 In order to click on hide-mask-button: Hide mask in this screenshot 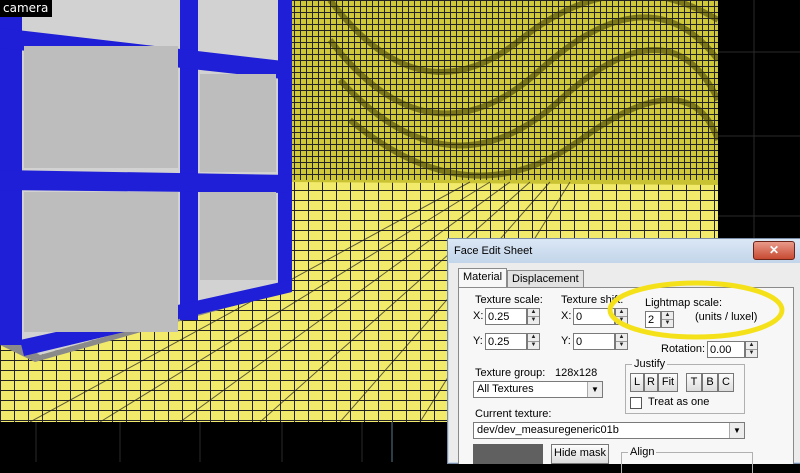, I will do `click(580, 454)`.